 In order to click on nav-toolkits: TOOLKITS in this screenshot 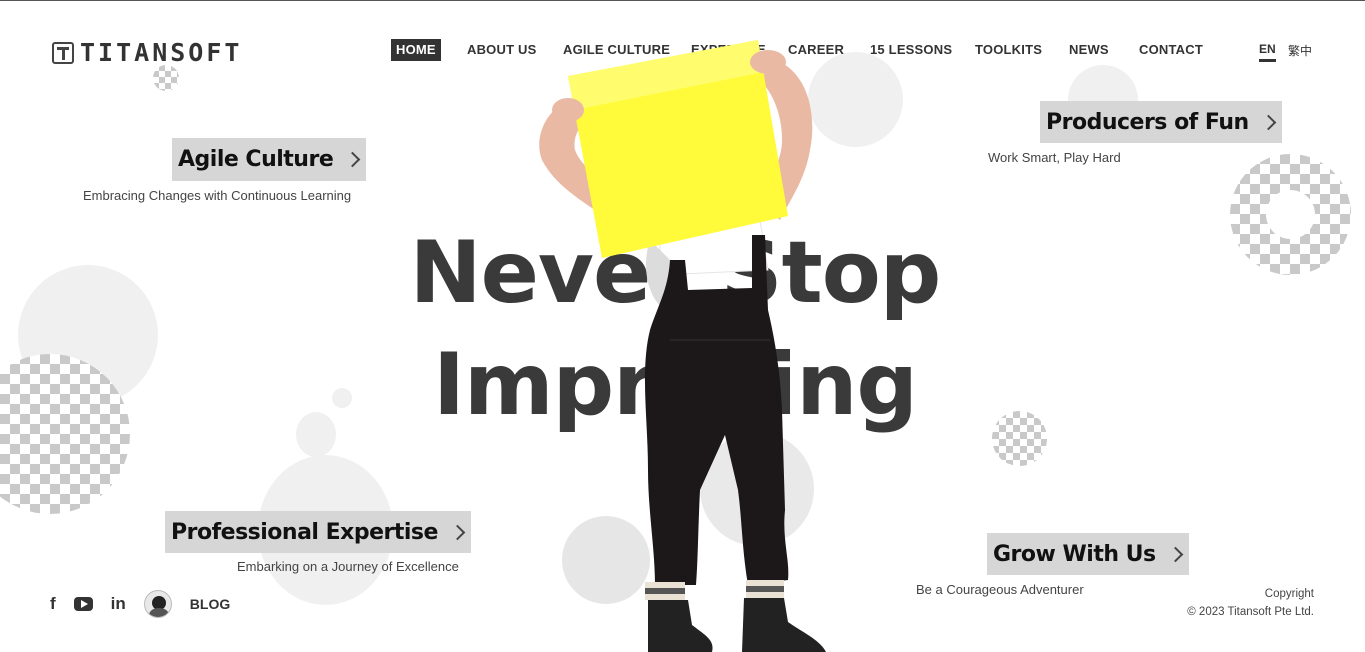, I will do `click(1008, 50)`.